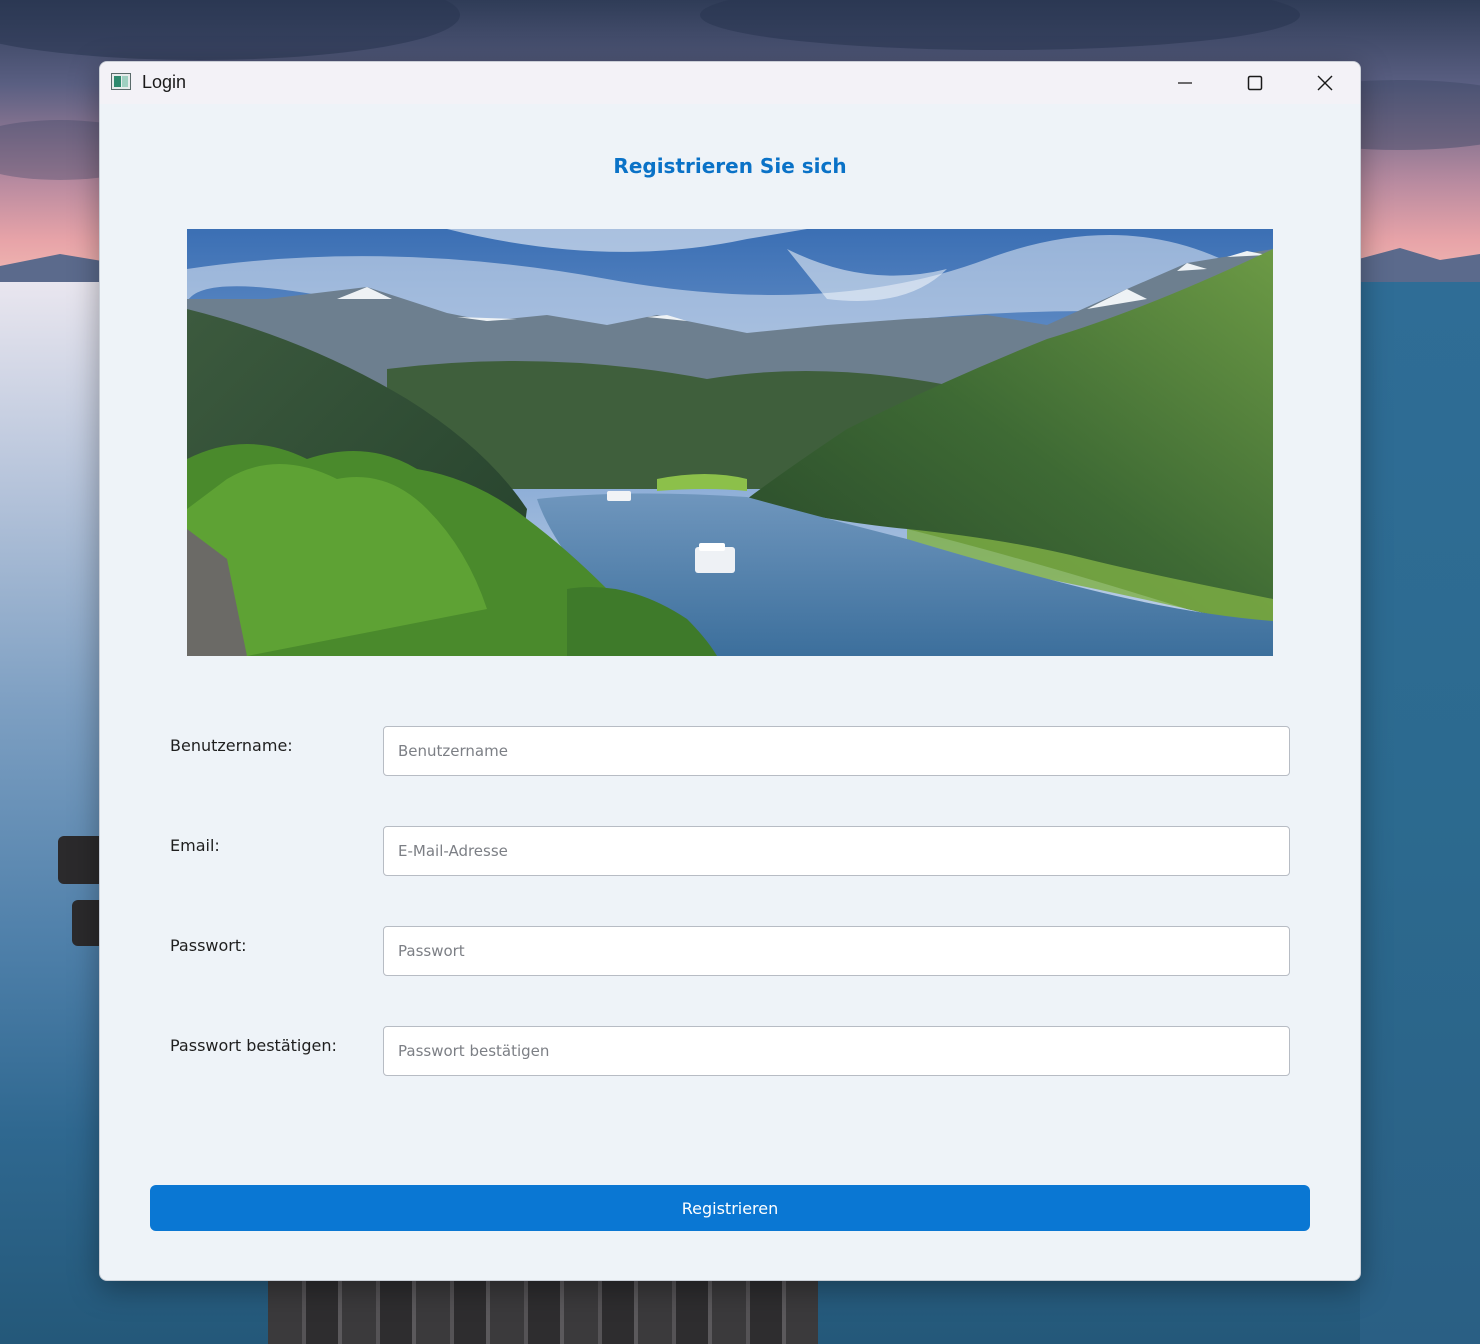  What do you see at coordinates (195, 845) in the screenshot?
I see `email-label: Email:` at bounding box center [195, 845].